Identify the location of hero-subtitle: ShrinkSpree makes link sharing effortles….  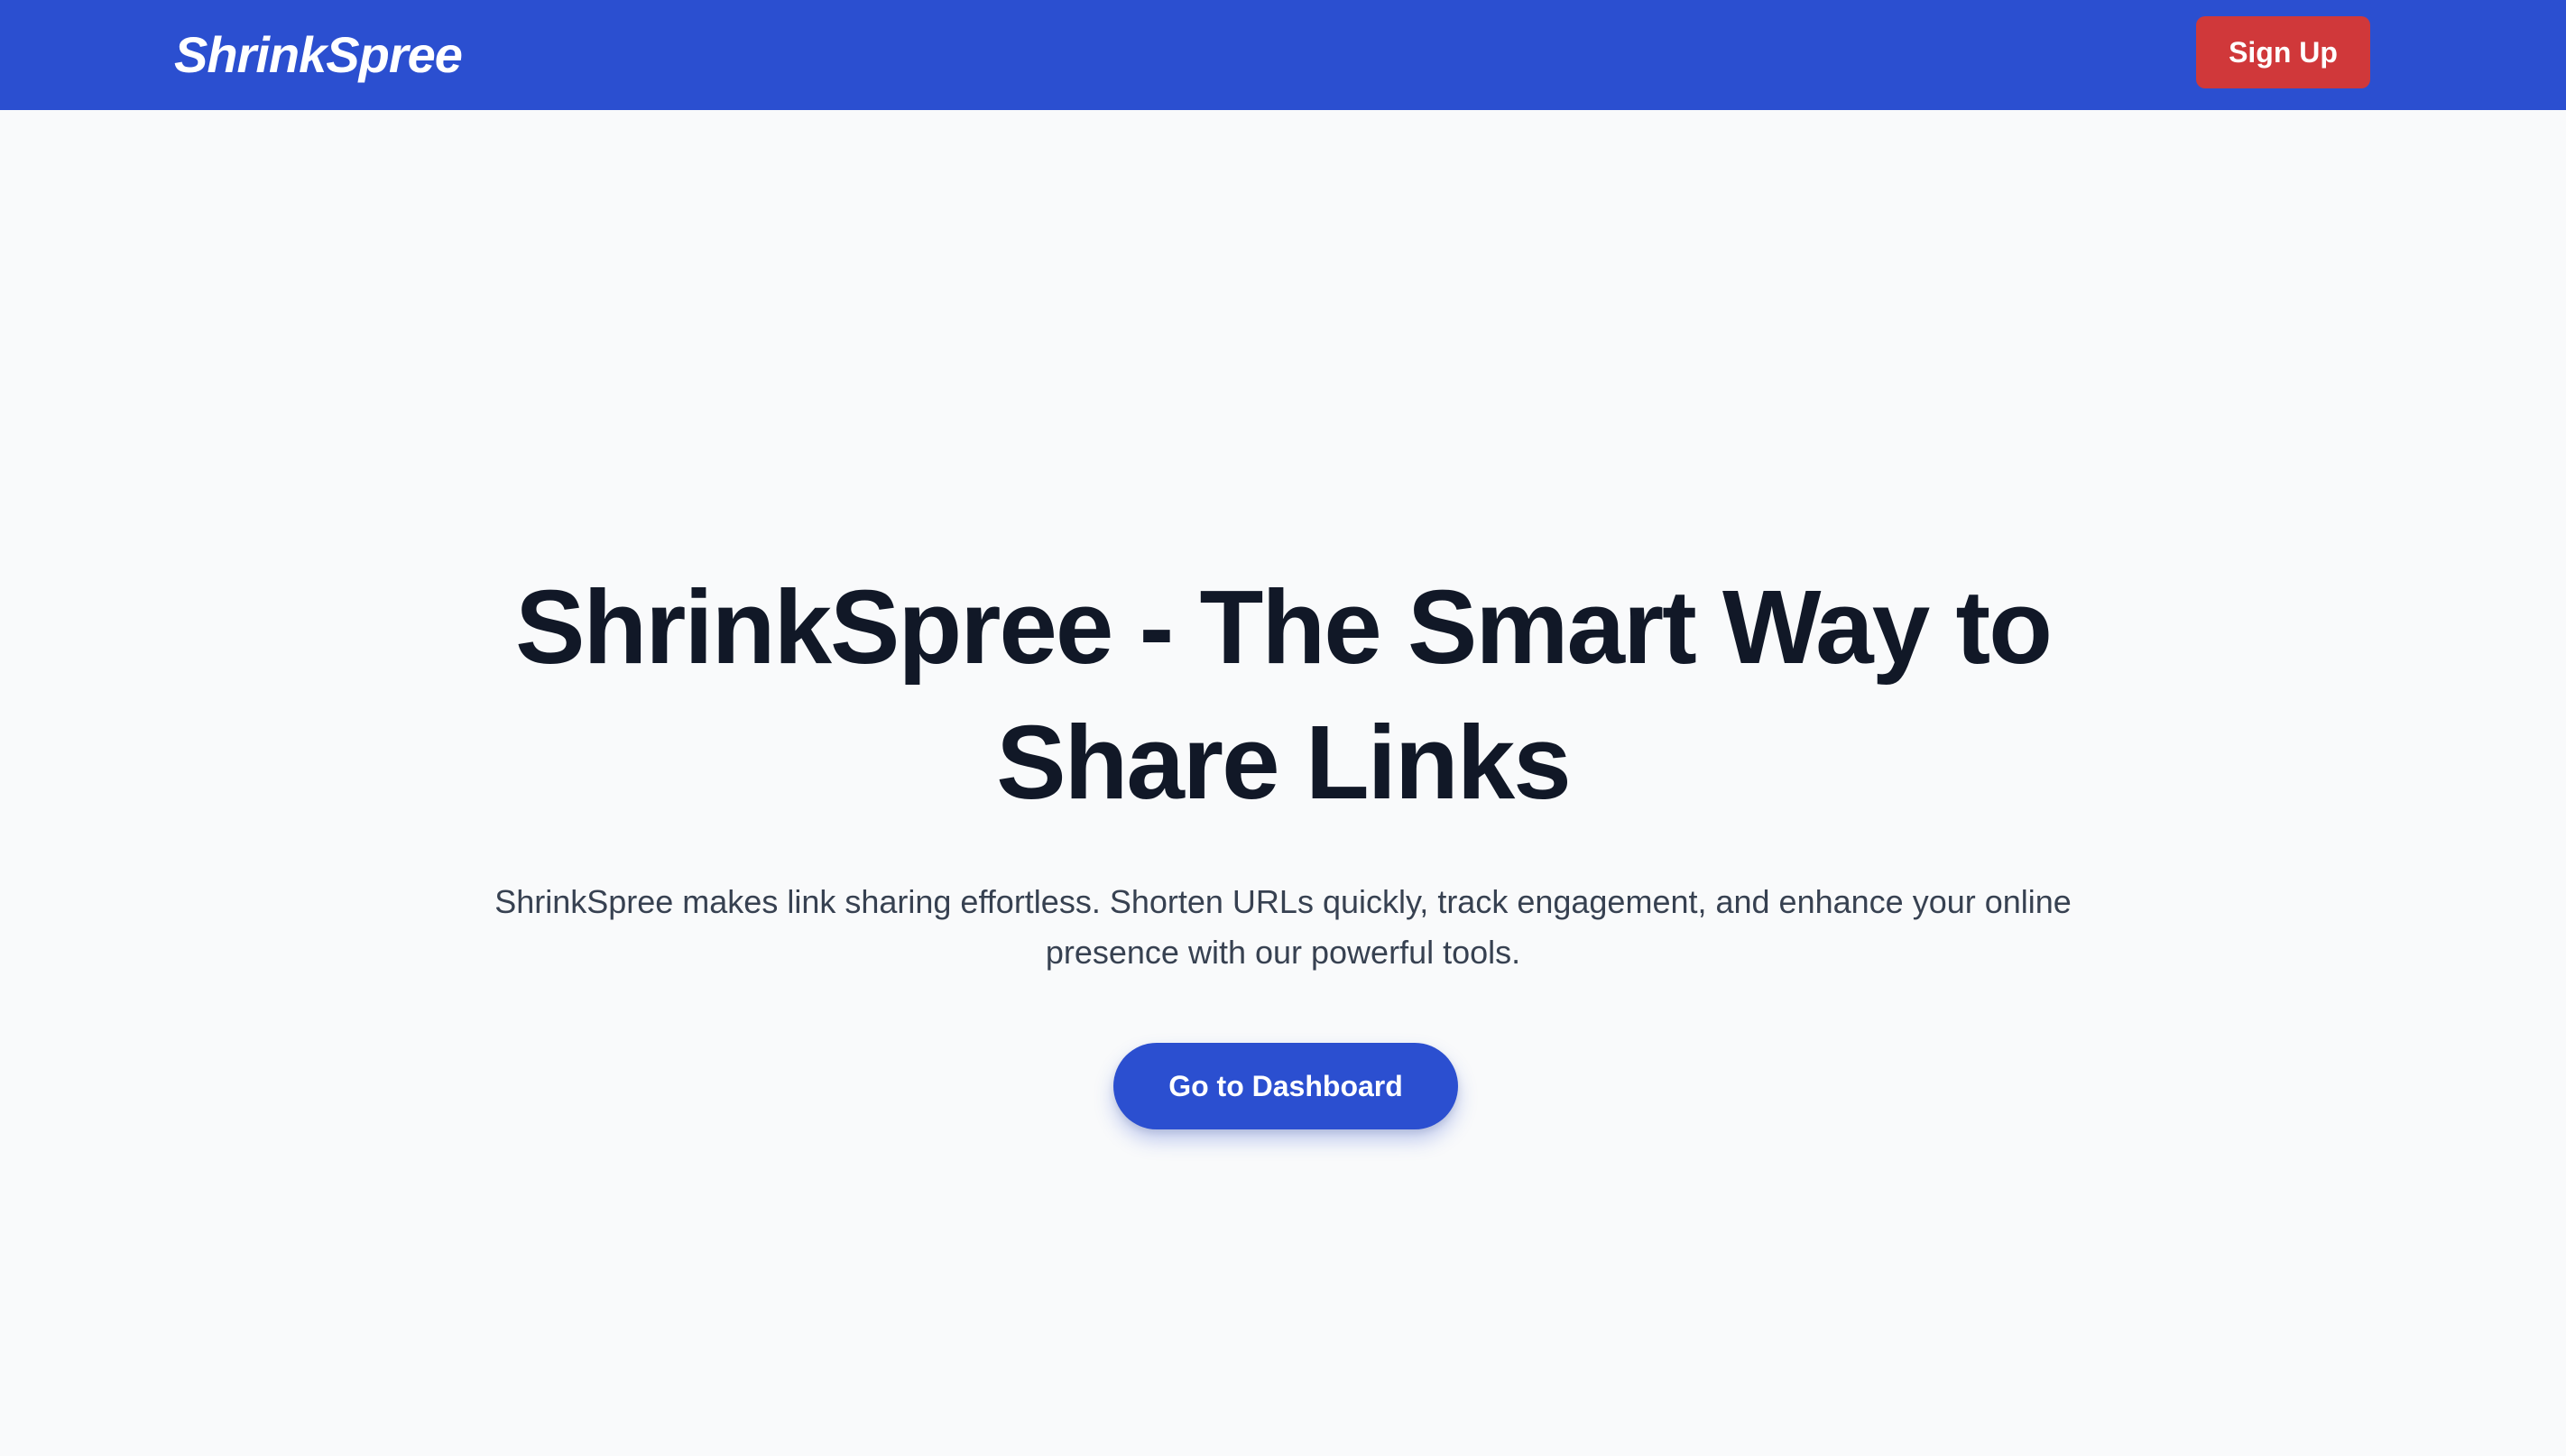
(1283, 927).